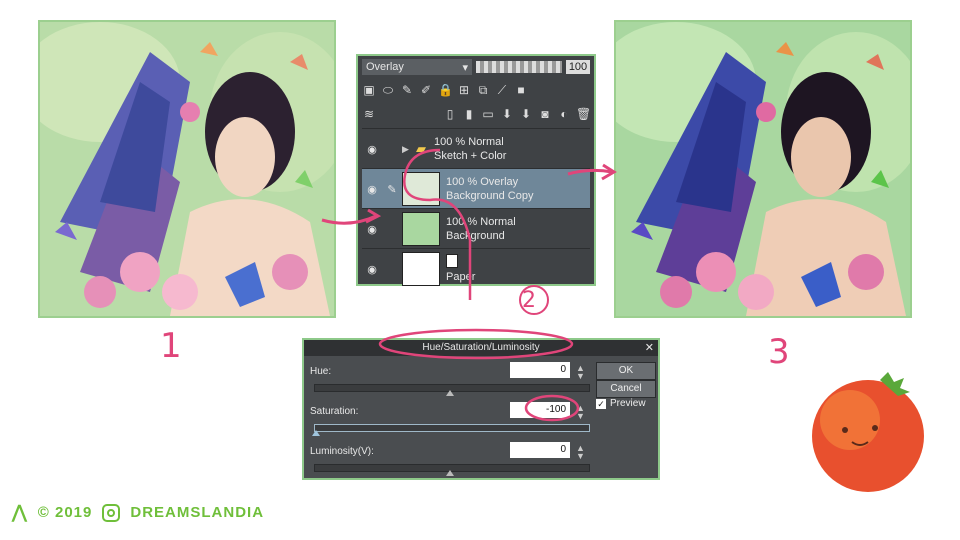 This screenshot has width=960, height=540. What do you see at coordinates (502, 90) in the screenshot?
I see `ruler-icon: ⟋` at bounding box center [502, 90].